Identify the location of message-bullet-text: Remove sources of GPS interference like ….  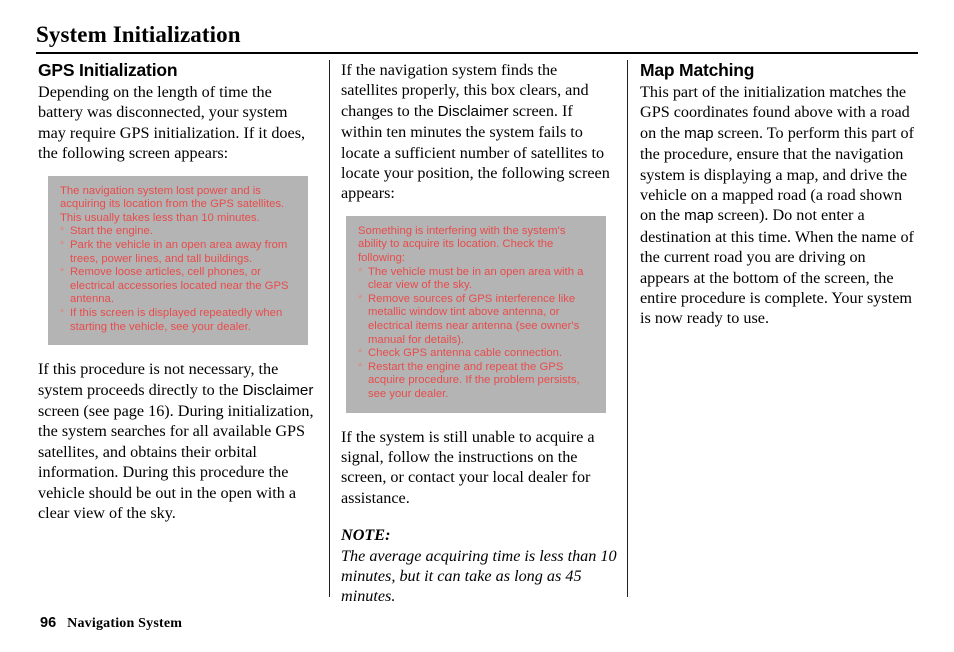
(474, 319).